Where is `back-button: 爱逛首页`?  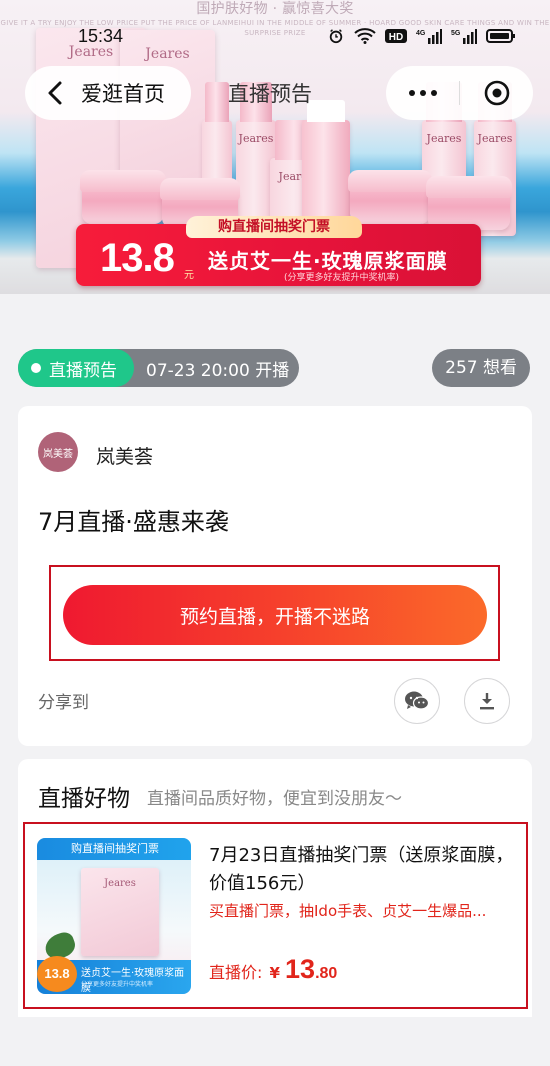
back-button: 爱逛首页 is located at coordinates (108, 93).